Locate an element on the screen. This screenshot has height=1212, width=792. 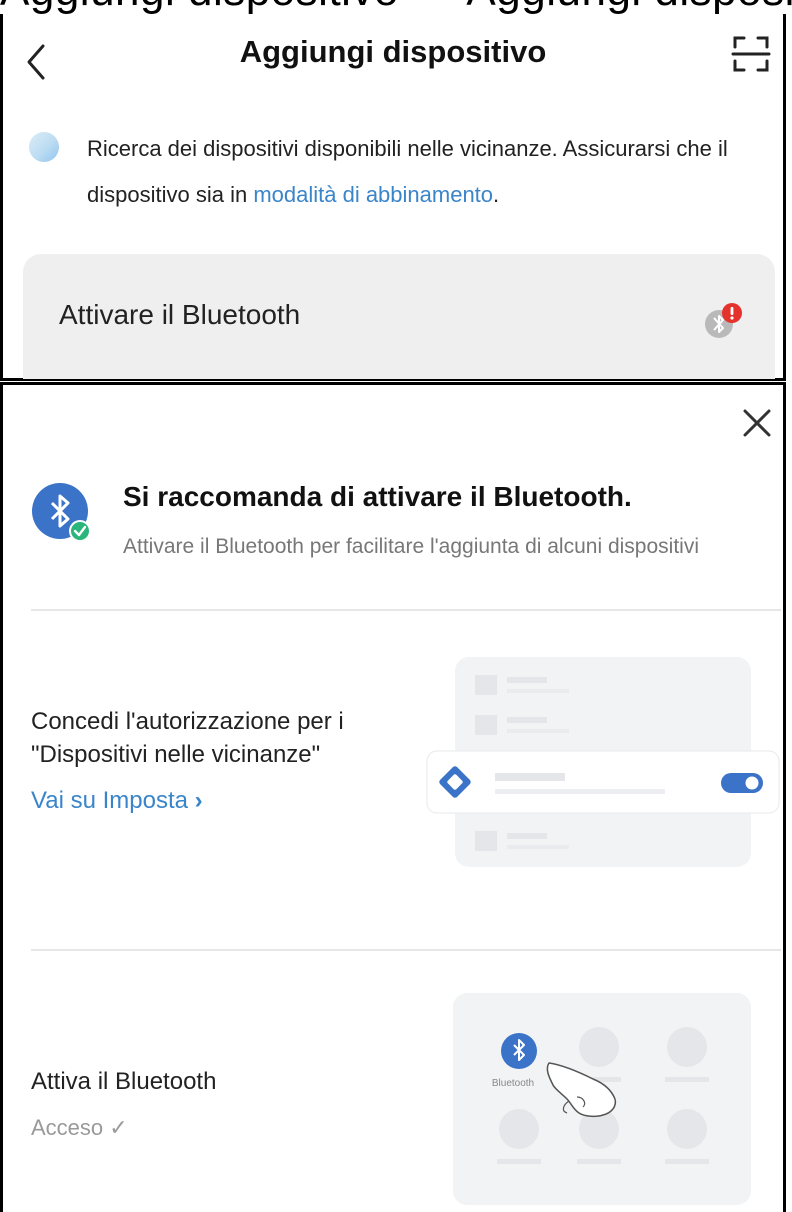
go-to-settings-label: Vai su Imposta is located at coordinates (109, 800).